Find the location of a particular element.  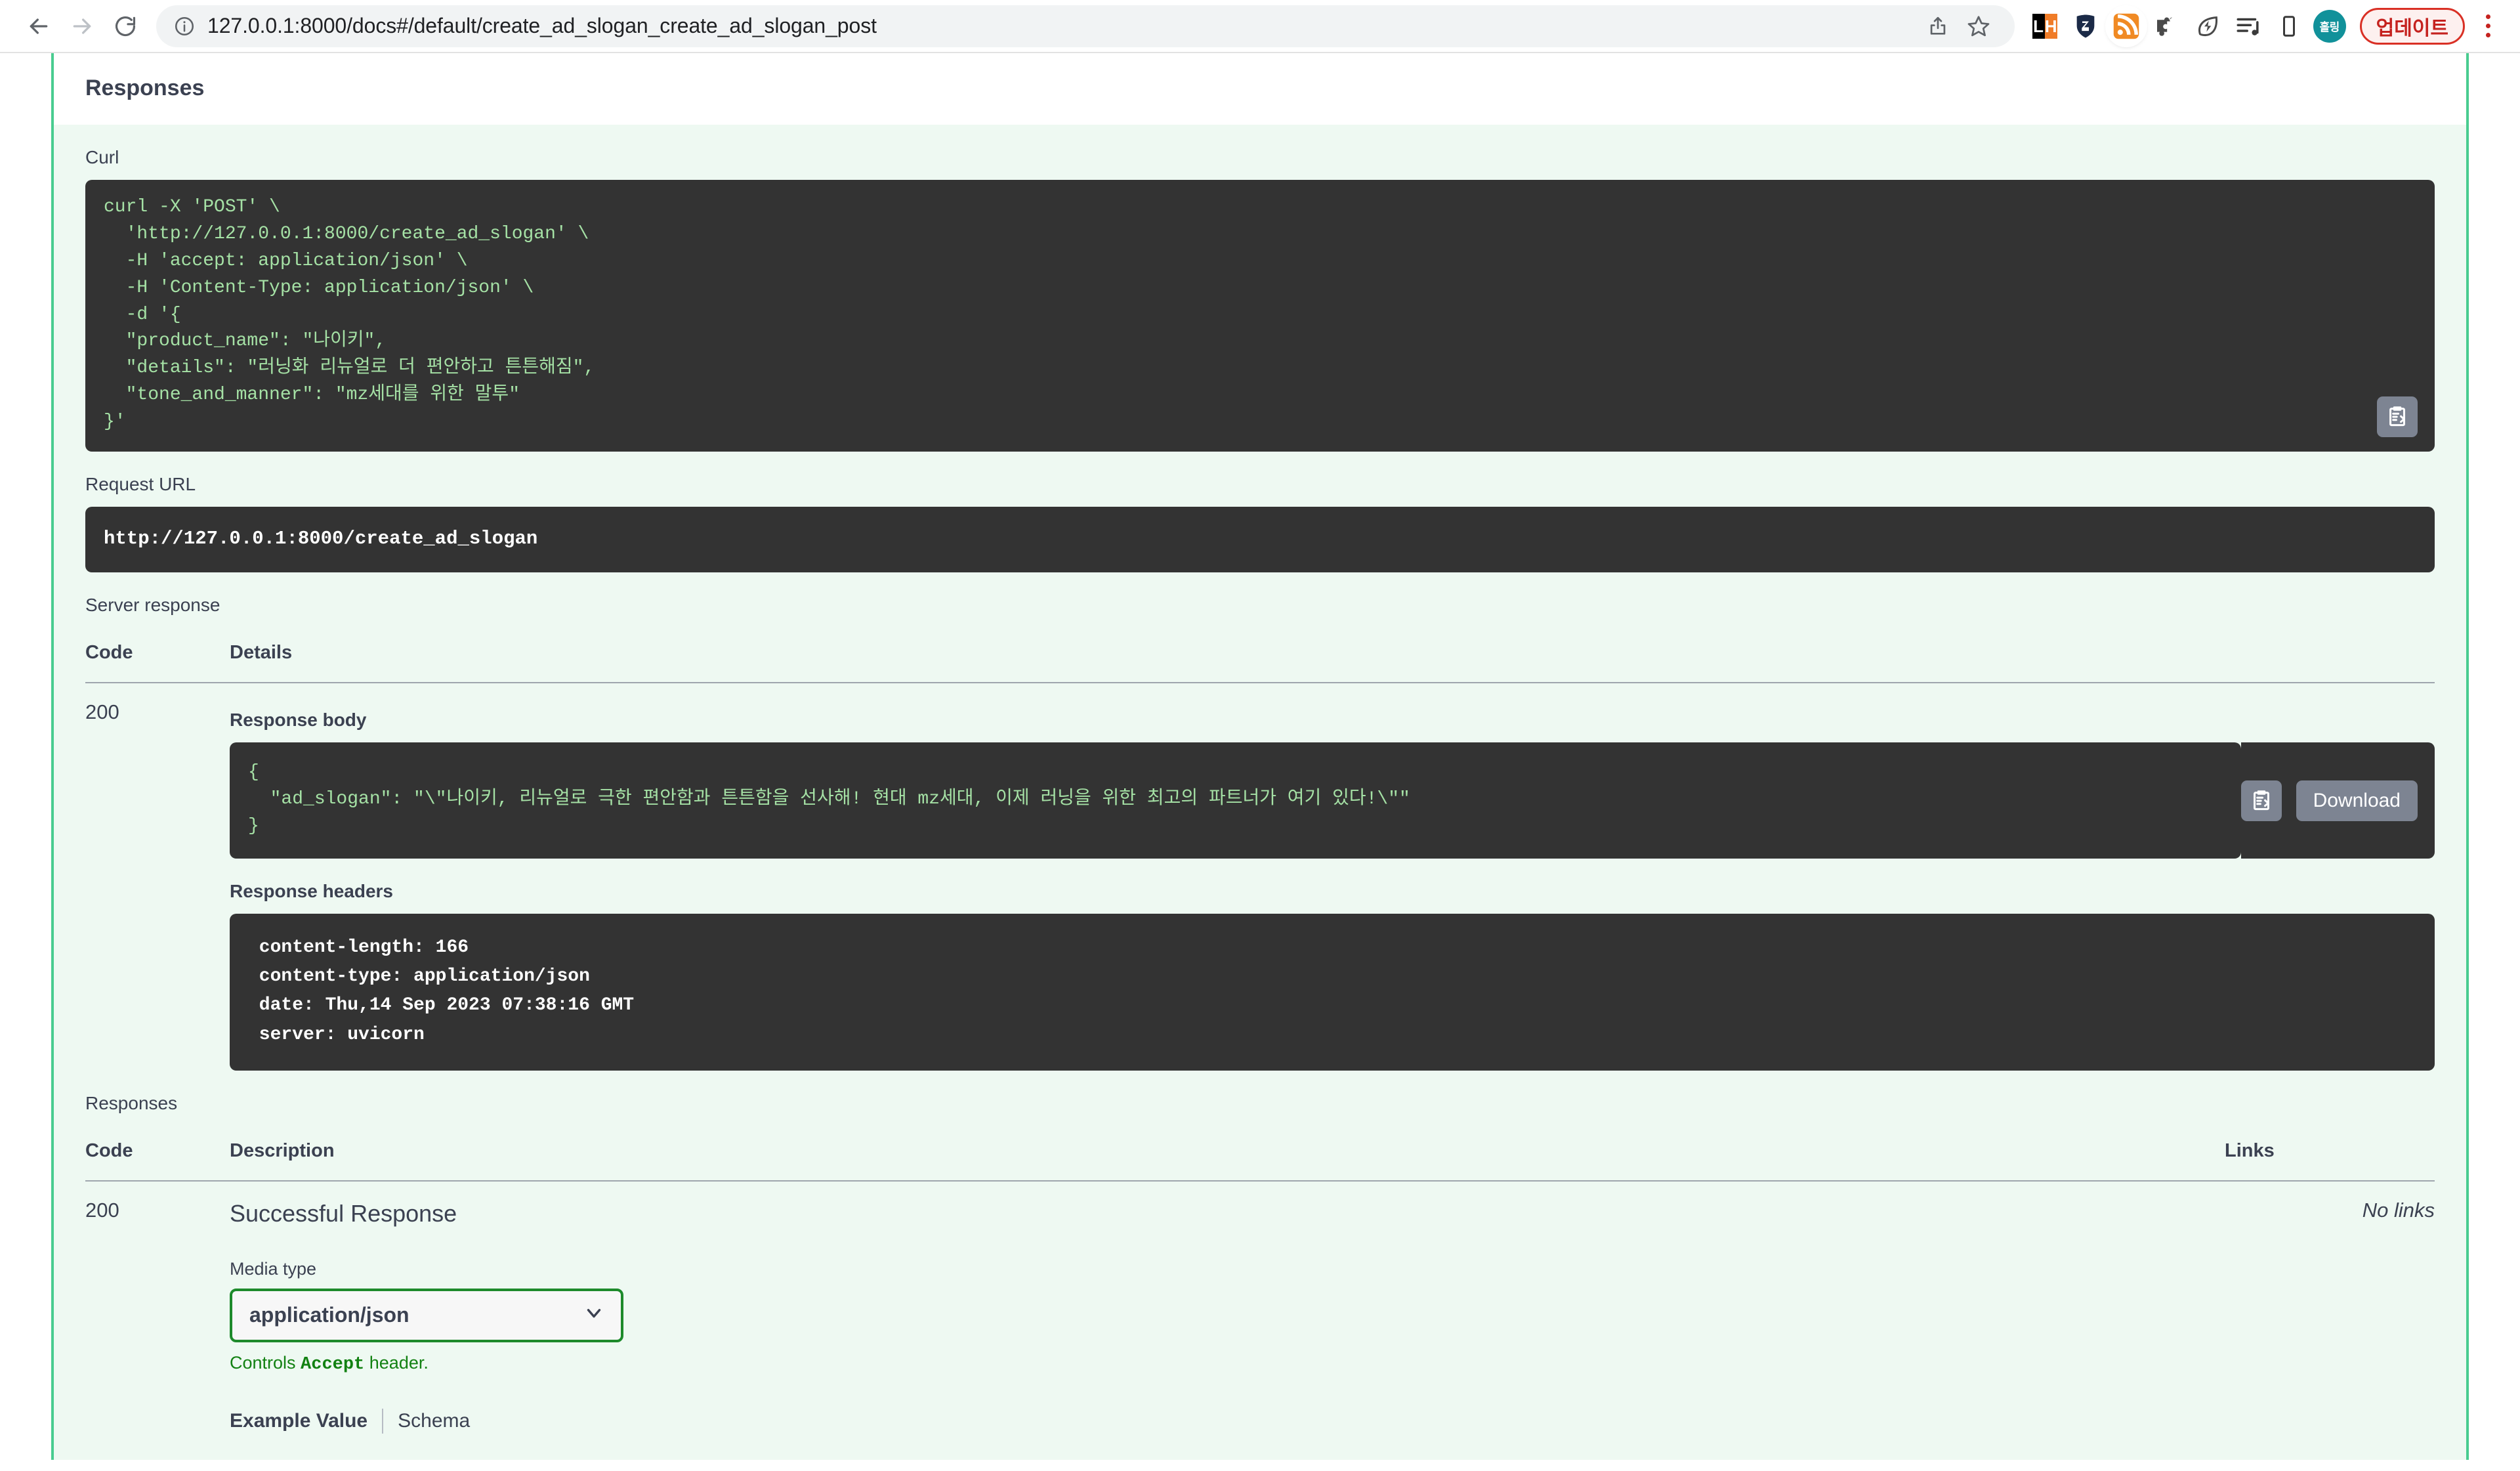

tab-example-value: Example Value is located at coordinates (306, 1421).